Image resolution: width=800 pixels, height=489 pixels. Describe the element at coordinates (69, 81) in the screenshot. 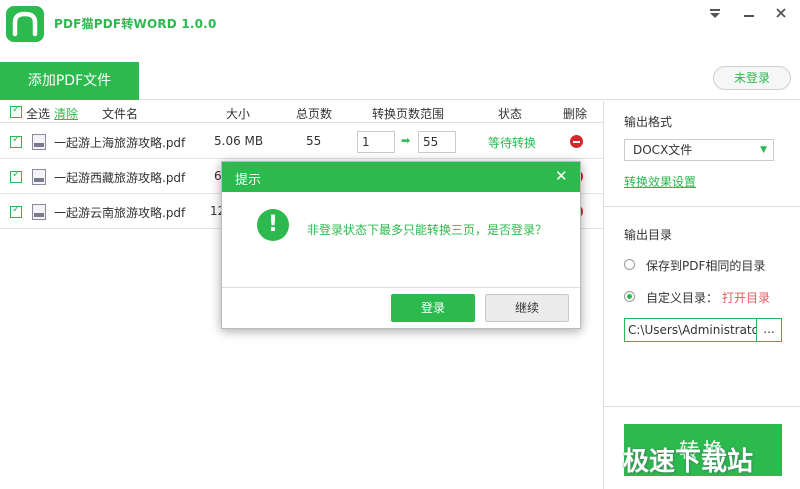

I see `add-pdf-button: 添加PDF文件` at that location.